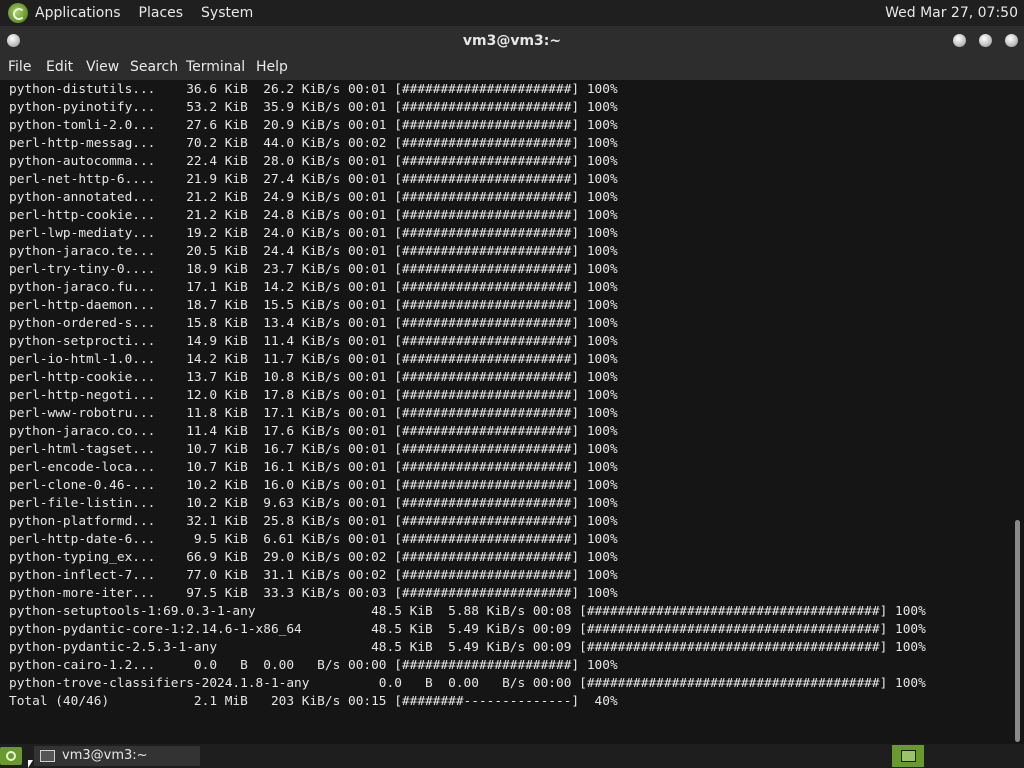 The image size is (1024, 768). I want to click on scrollbar-thumb, so click(1017, 631).